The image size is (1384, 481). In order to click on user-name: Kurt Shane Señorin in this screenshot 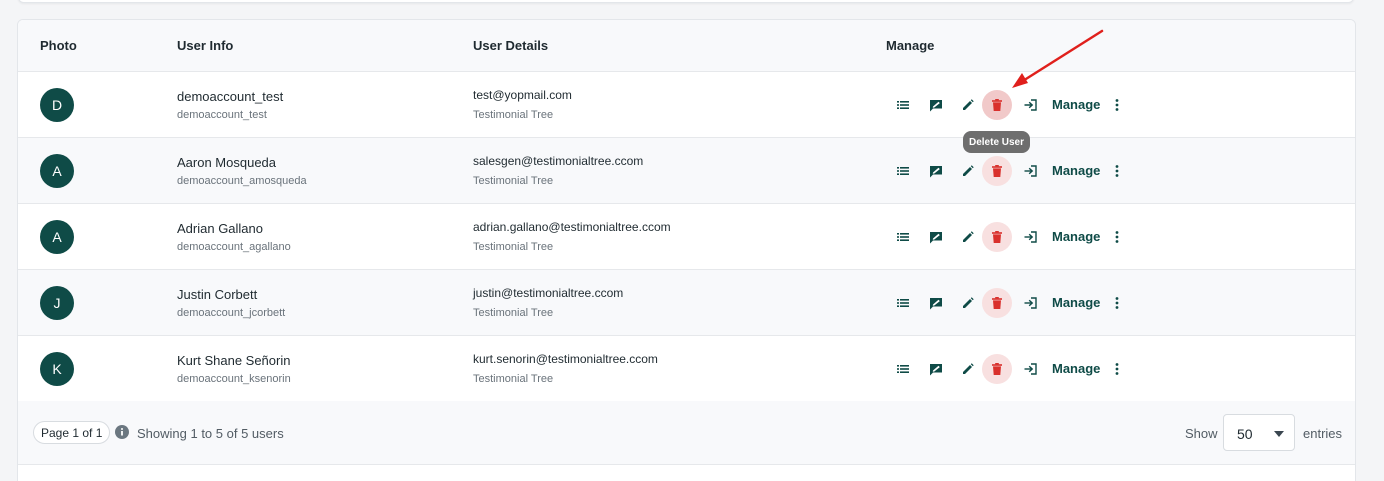, I will do `click(234, 360)`.